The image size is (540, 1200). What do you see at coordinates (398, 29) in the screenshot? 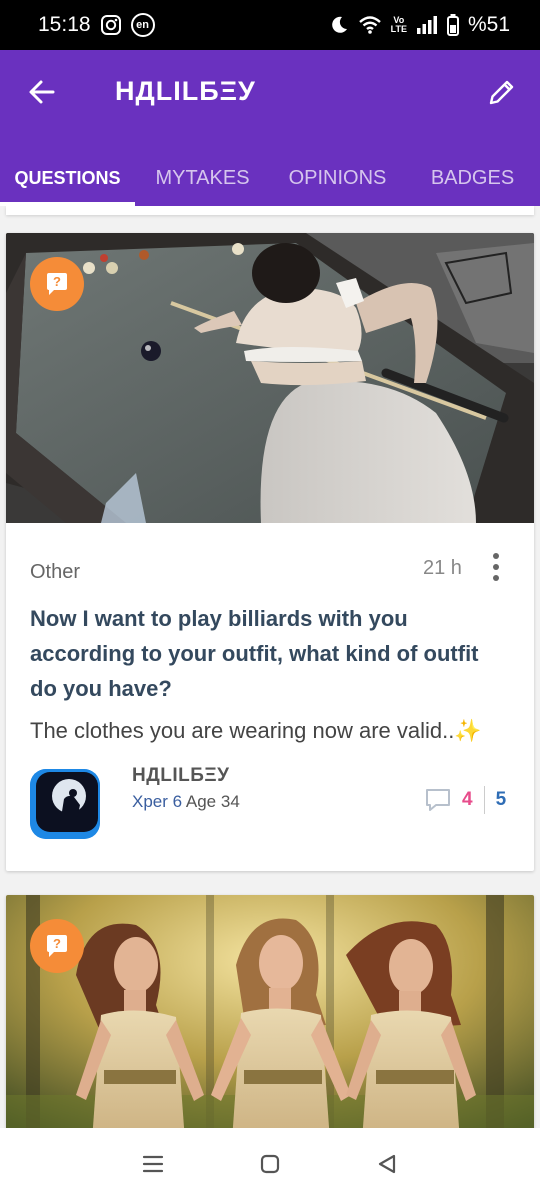
I see `volte-bottom: LTE` at bounding box center [398, 29].